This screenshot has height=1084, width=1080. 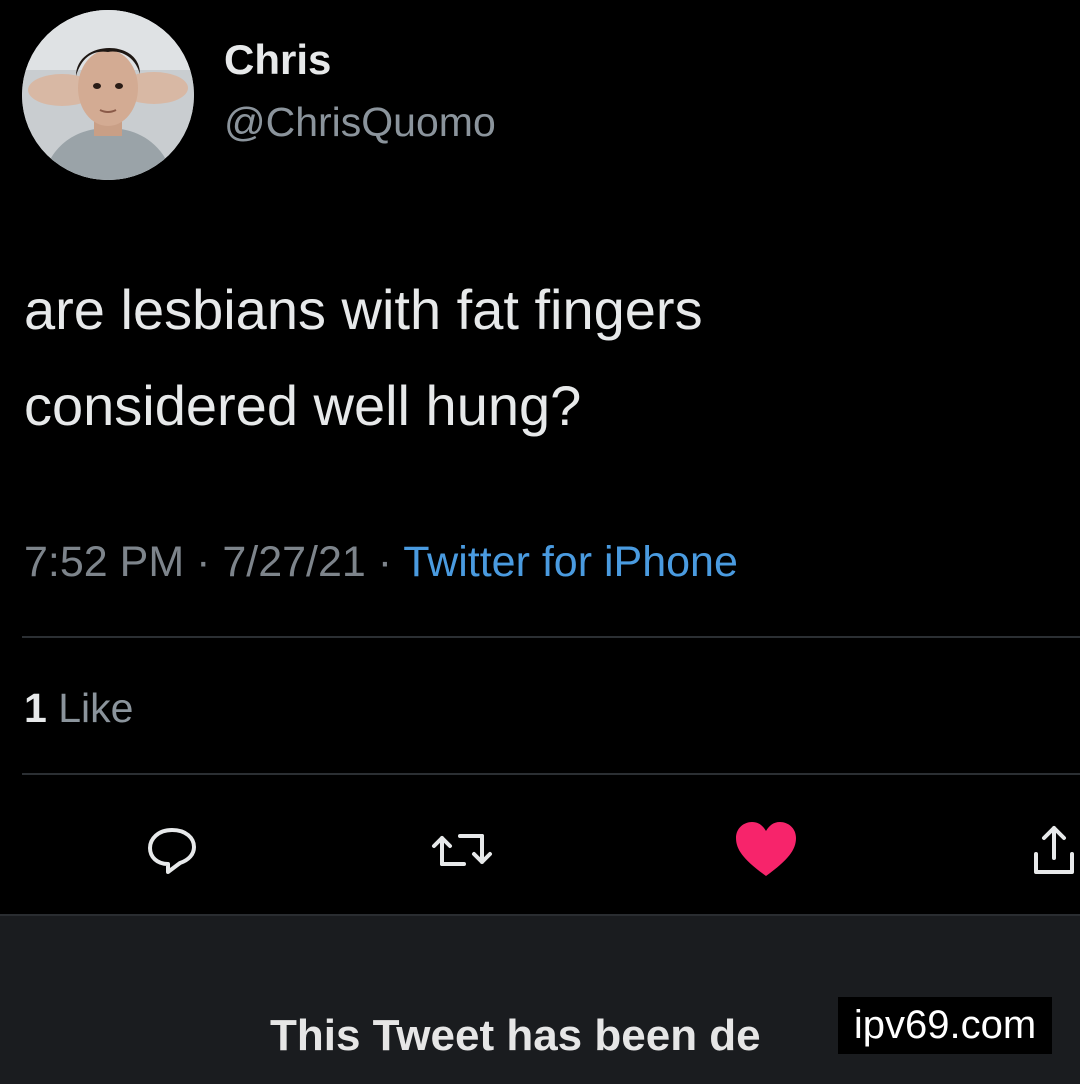 I want to click on deleted-tweet-notice: This Tweet has been de, so click(x=515, y=1035).